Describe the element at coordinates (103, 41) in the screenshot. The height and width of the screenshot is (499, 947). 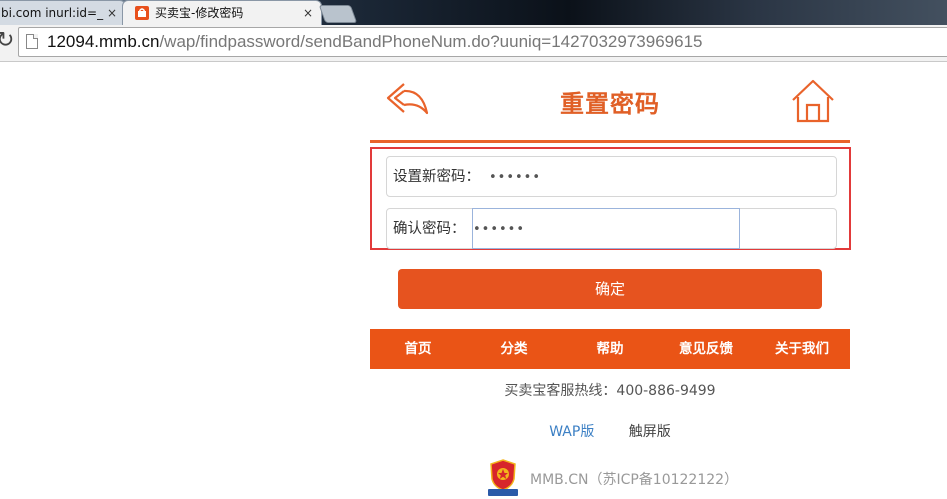
I see `url-host: 12094.mmb.cn` at that location.